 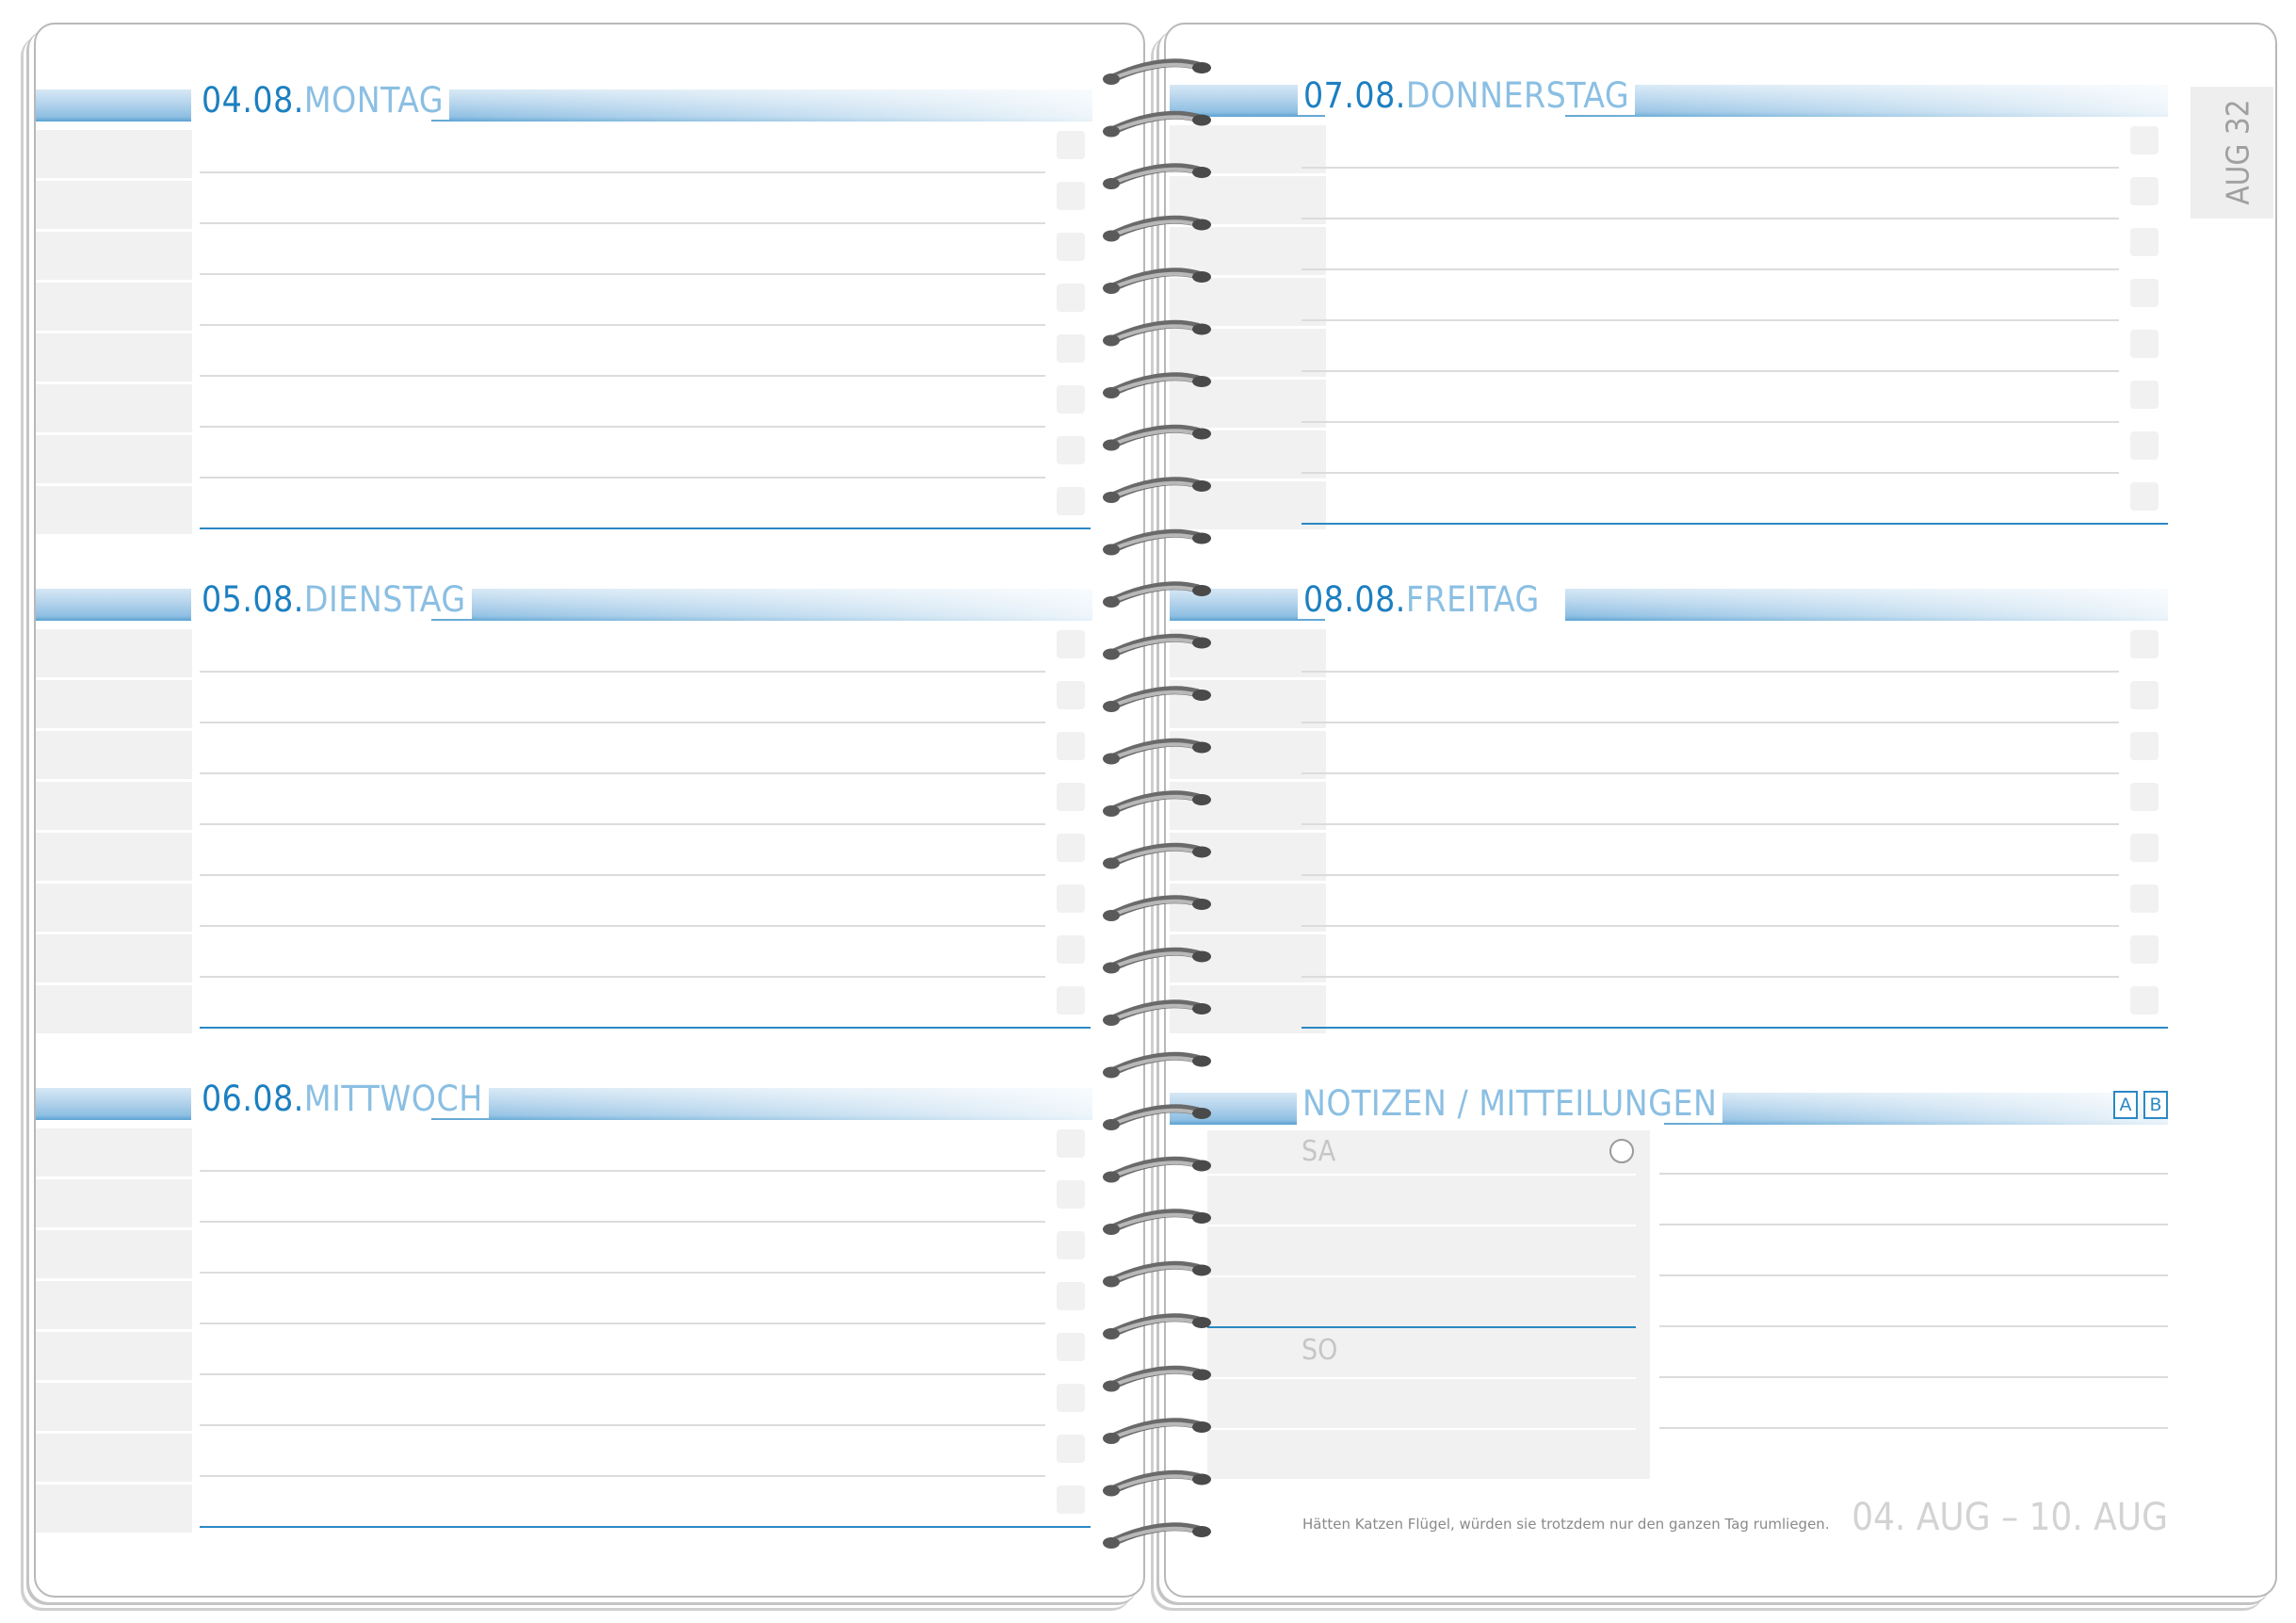 What do you see at coordinates (2125, 1105) in the screenshot?
I see `option-a-box: A` at bounding box center [2125, 1105].